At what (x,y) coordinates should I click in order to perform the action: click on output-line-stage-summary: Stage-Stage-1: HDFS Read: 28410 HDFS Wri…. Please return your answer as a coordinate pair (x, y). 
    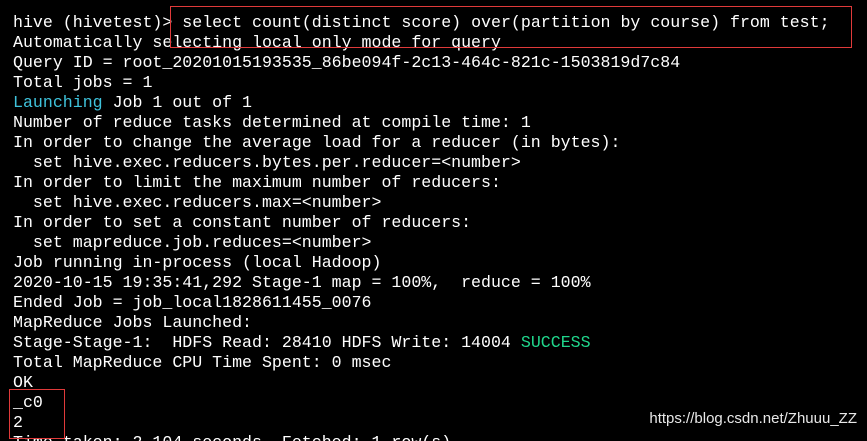
    Looking at the image, I should click on (302, 343).